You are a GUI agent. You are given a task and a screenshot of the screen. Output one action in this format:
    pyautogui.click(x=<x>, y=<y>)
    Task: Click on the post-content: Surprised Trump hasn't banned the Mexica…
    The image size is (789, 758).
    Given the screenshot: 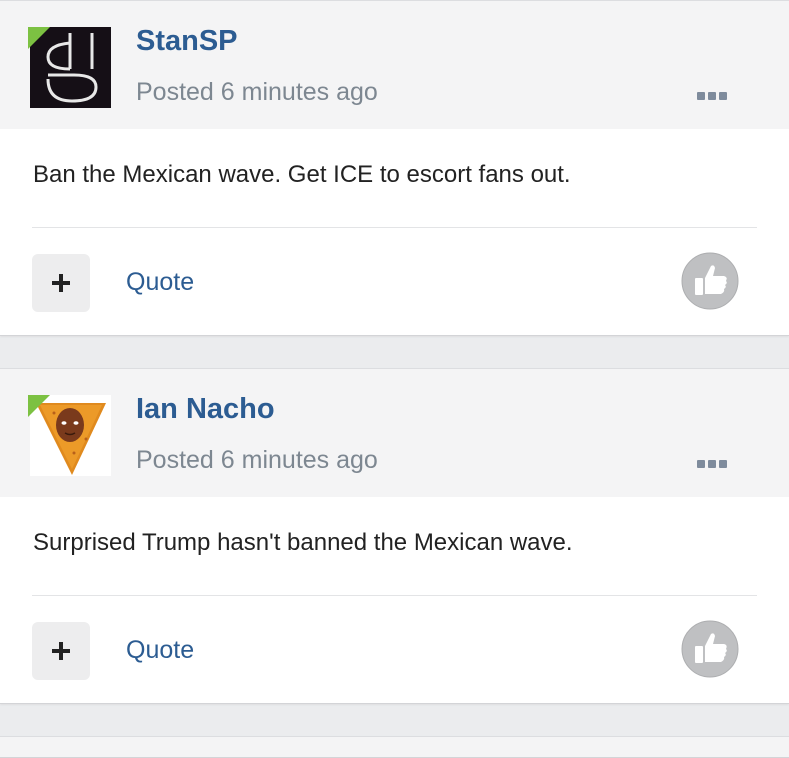 What is the action you would take?
    pyautogui.click(x=303, y=542)
    